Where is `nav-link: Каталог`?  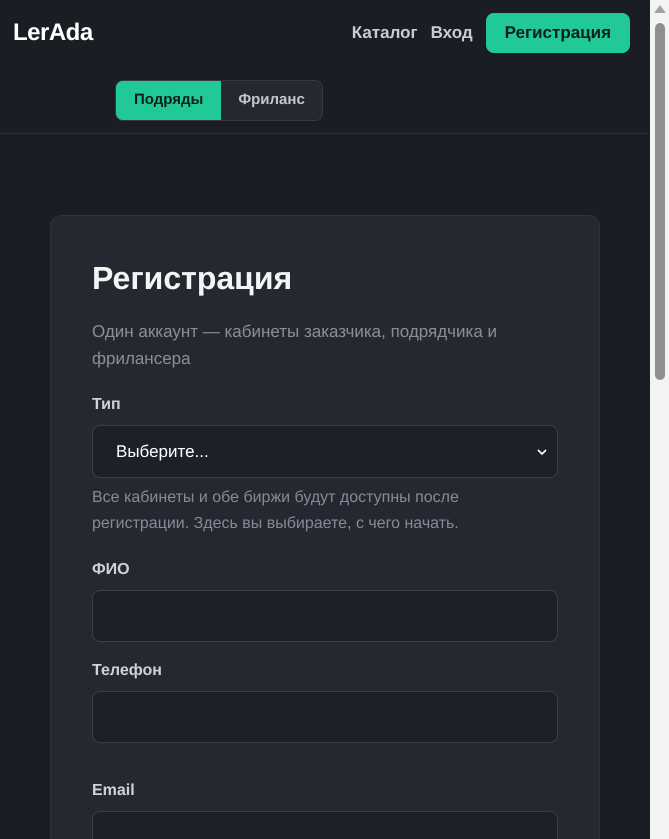
nav-link: Каталог is located at coordinates (385, 33).